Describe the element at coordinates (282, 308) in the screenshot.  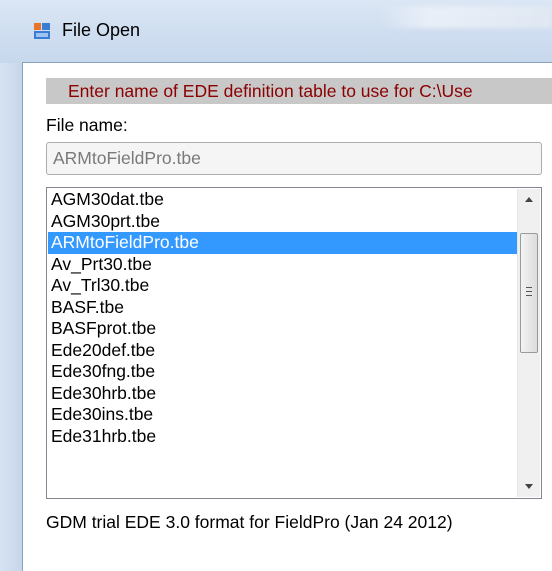
I see `list-item: BASF.tbe` at that location.